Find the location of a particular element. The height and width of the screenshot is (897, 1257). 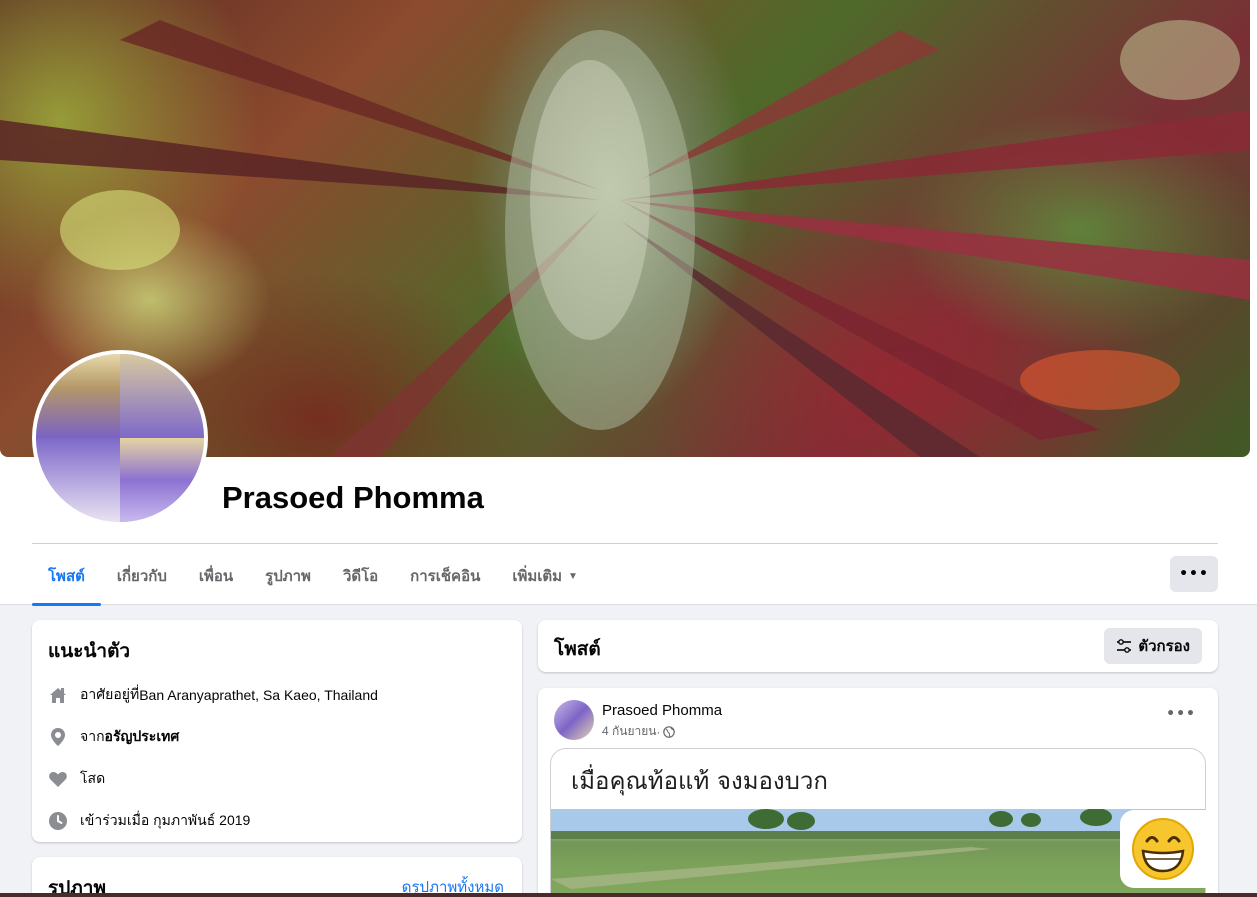

post-date: 4 กันยายน is located at coordinates (629, 731).